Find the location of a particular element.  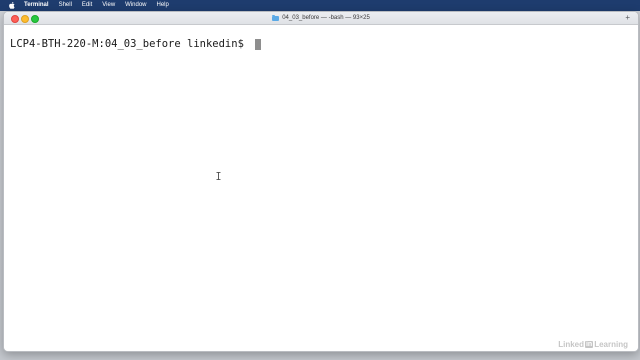

apple-logo-icon is located at coordinates (12, 5).